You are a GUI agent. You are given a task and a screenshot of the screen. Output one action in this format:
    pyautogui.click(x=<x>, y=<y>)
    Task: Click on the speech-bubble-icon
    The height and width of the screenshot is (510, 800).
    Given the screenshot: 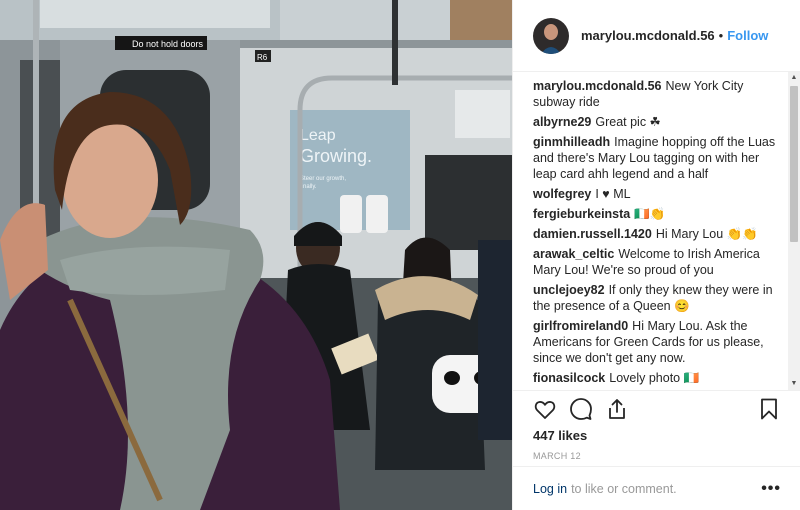 What is the action you would take?
    pyautogui.click(x=581, y=409)
    